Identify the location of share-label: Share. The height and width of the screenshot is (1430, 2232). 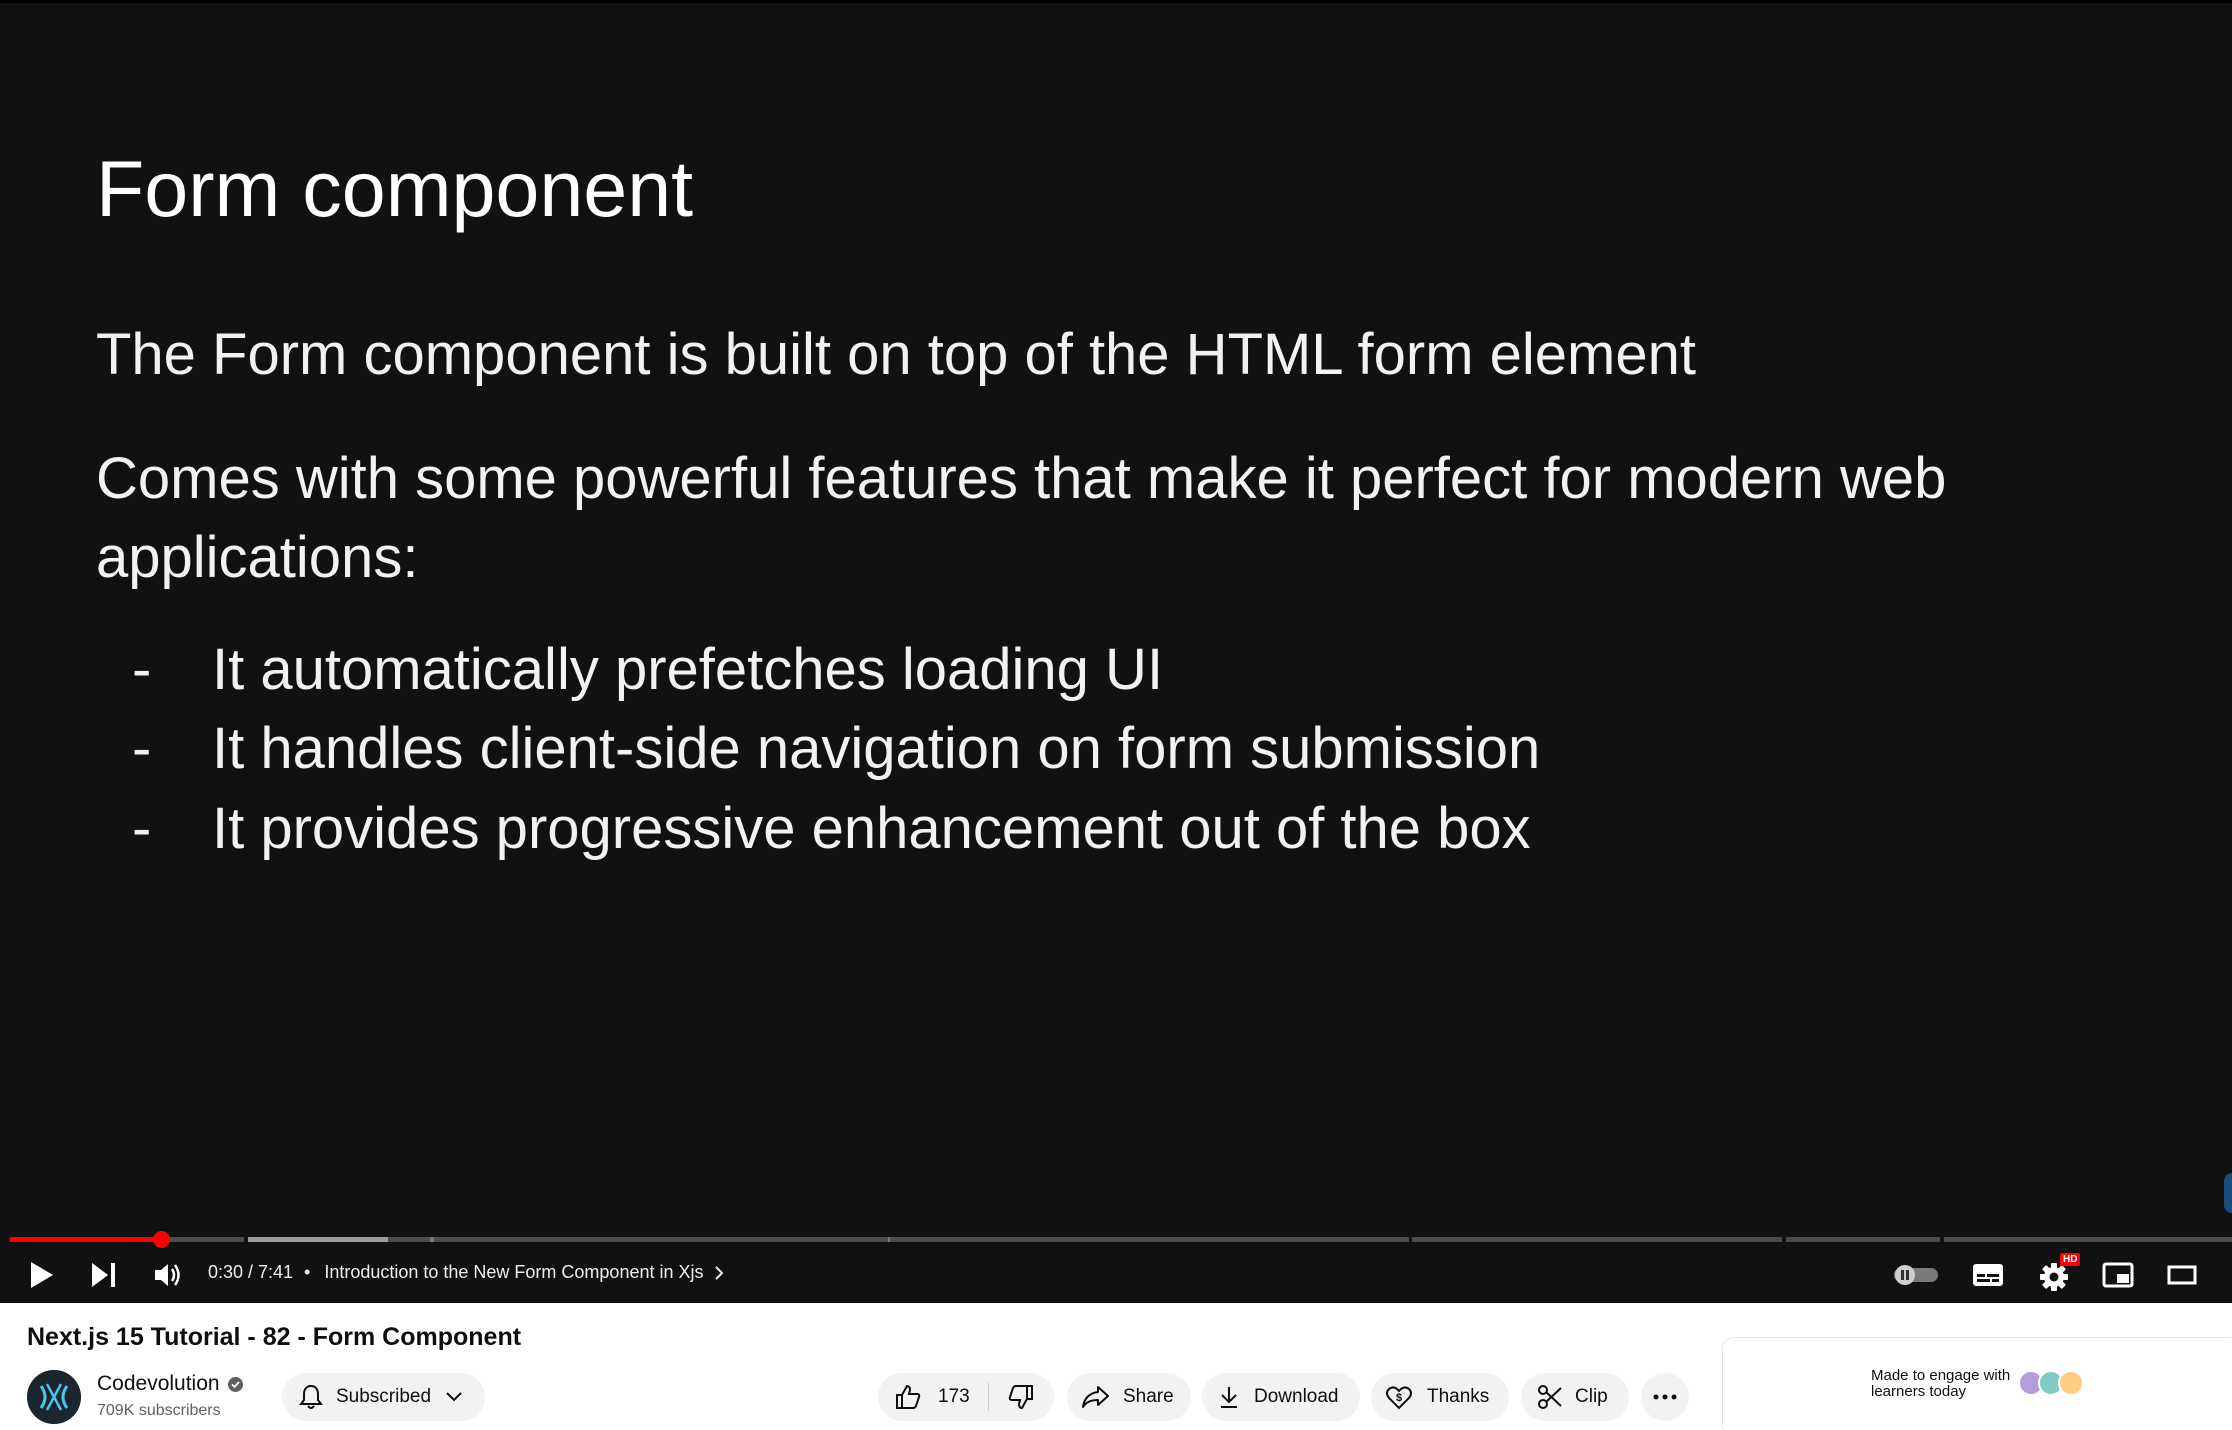
(1148, 1396).